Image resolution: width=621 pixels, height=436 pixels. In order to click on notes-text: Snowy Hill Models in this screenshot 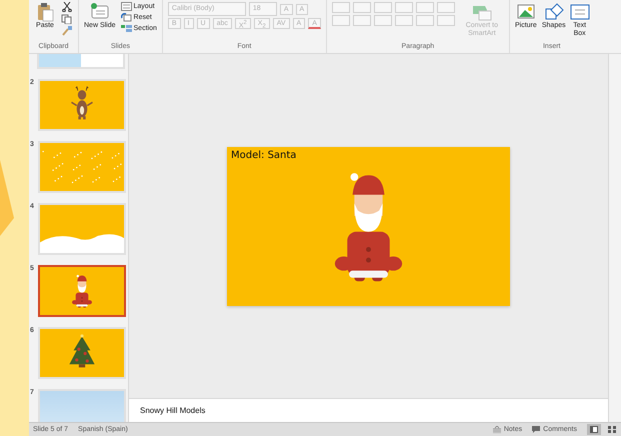, I will do `click(173, 410)`.